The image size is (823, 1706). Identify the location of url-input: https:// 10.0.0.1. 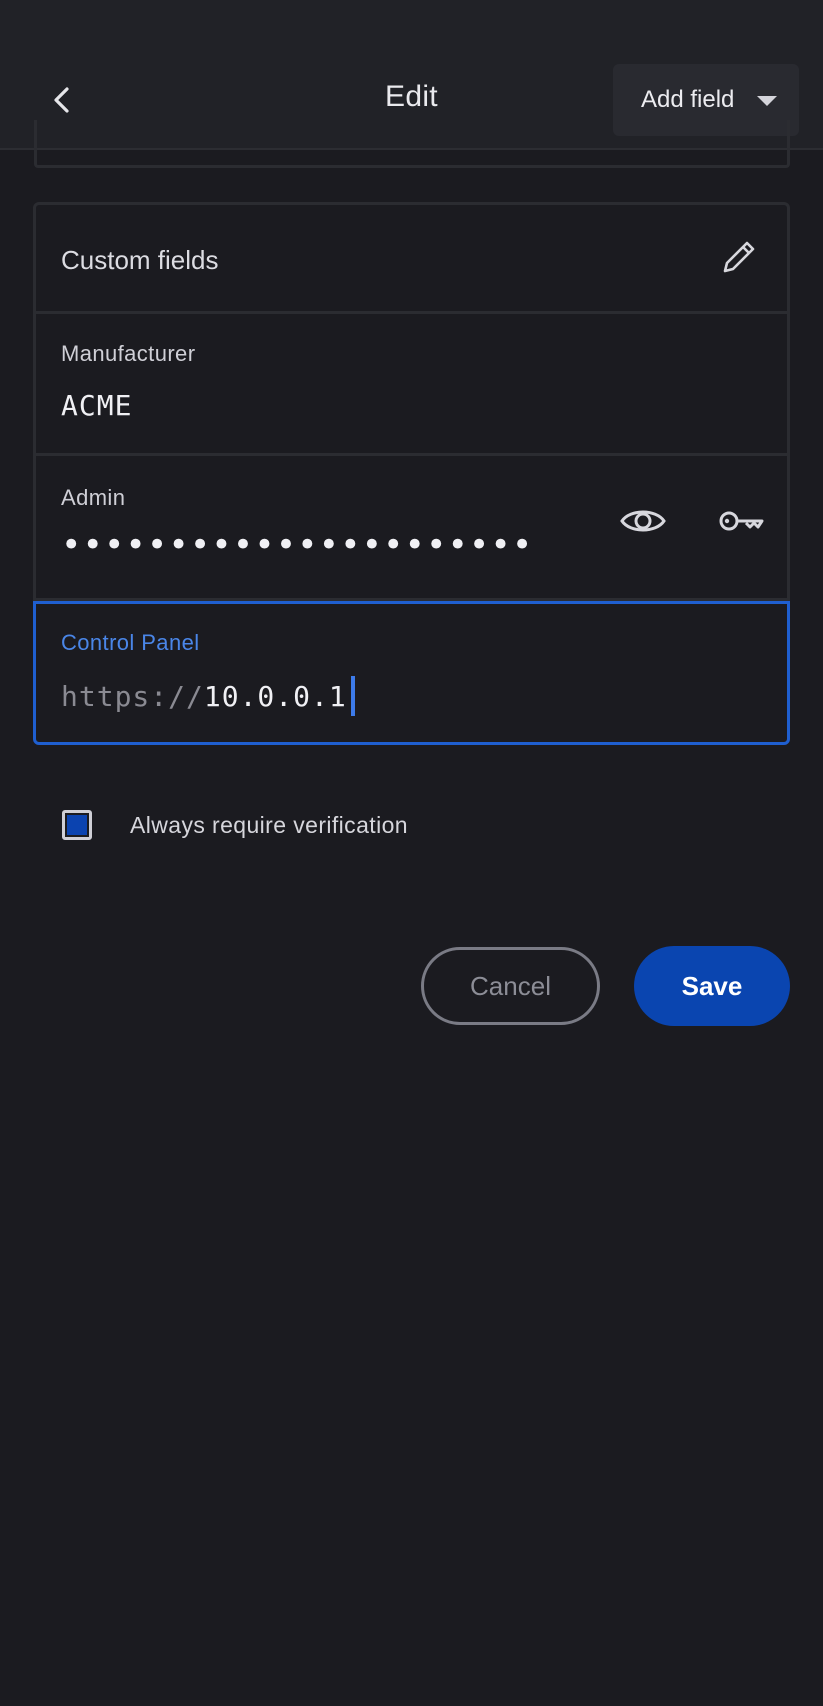
(208, 696).